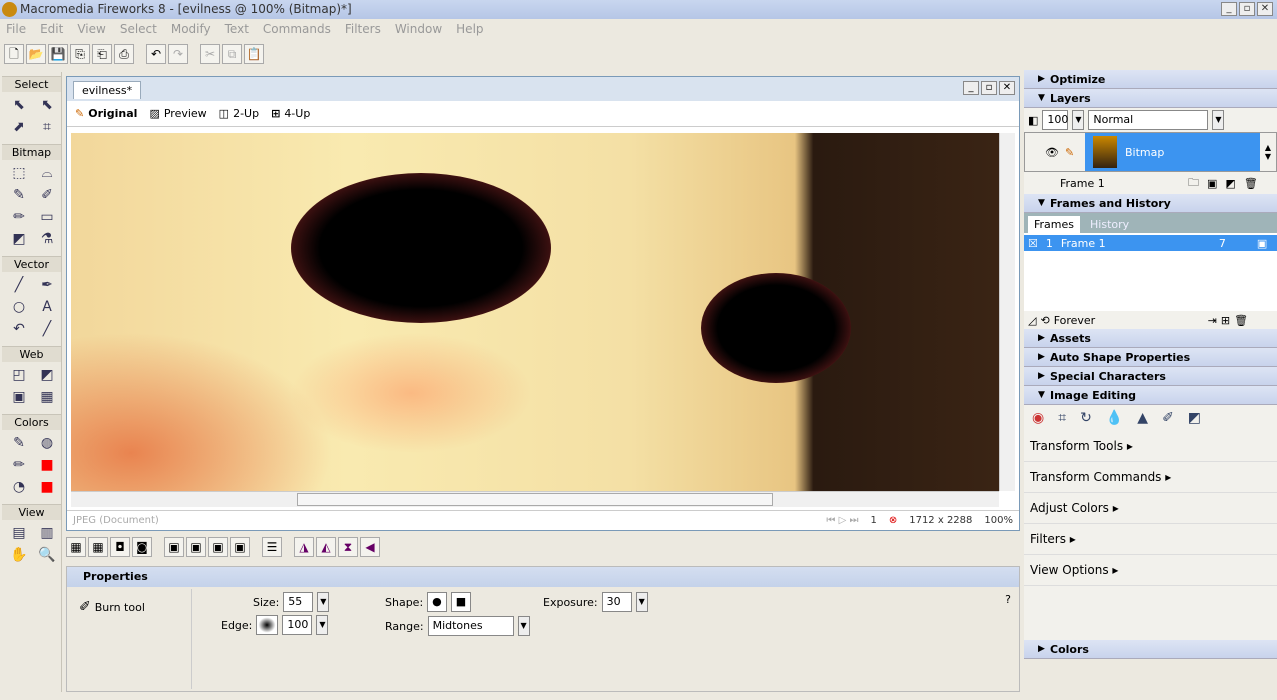  Describe the element at coordinates (1150, 376) in the screenshot. I see `special-characters-header: Special Characters` at that location.